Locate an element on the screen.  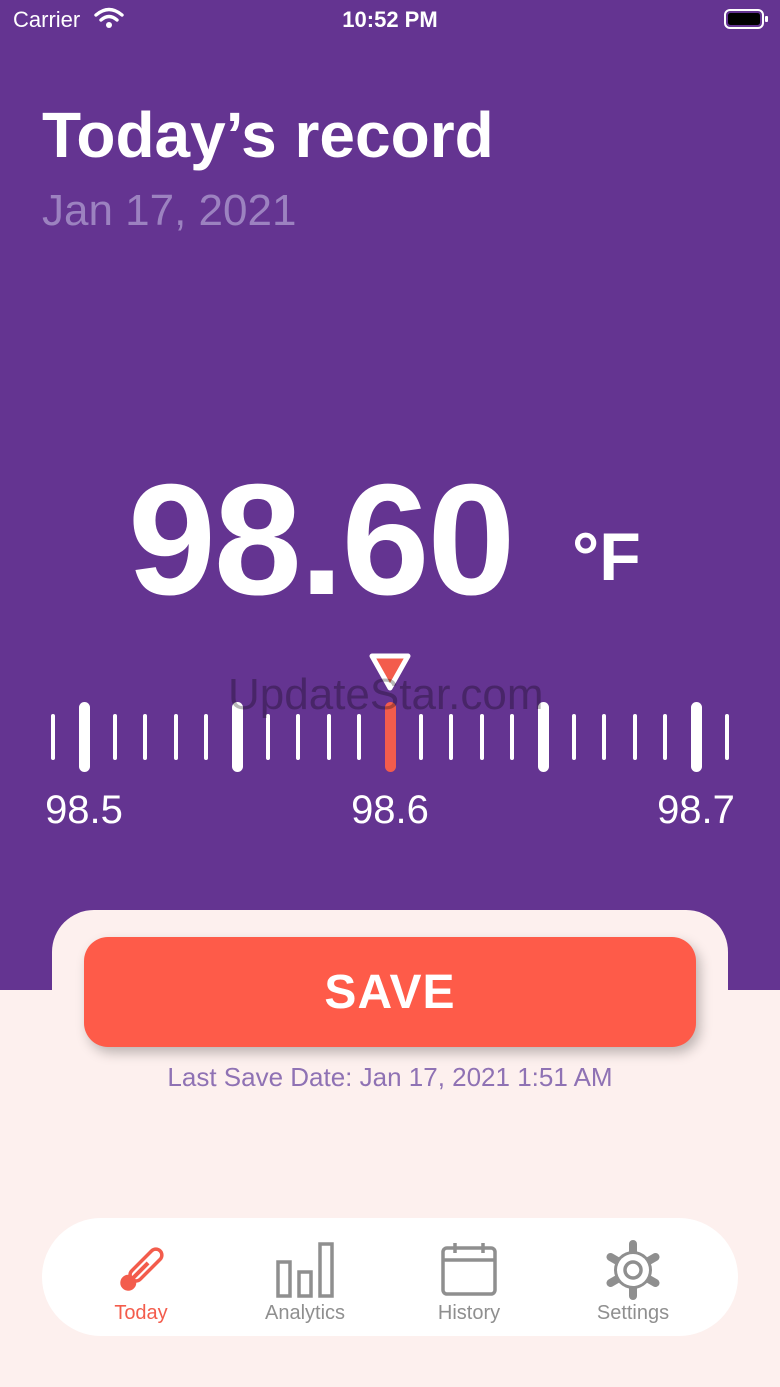
tab-label: History is located at coordinates (469, 1313).